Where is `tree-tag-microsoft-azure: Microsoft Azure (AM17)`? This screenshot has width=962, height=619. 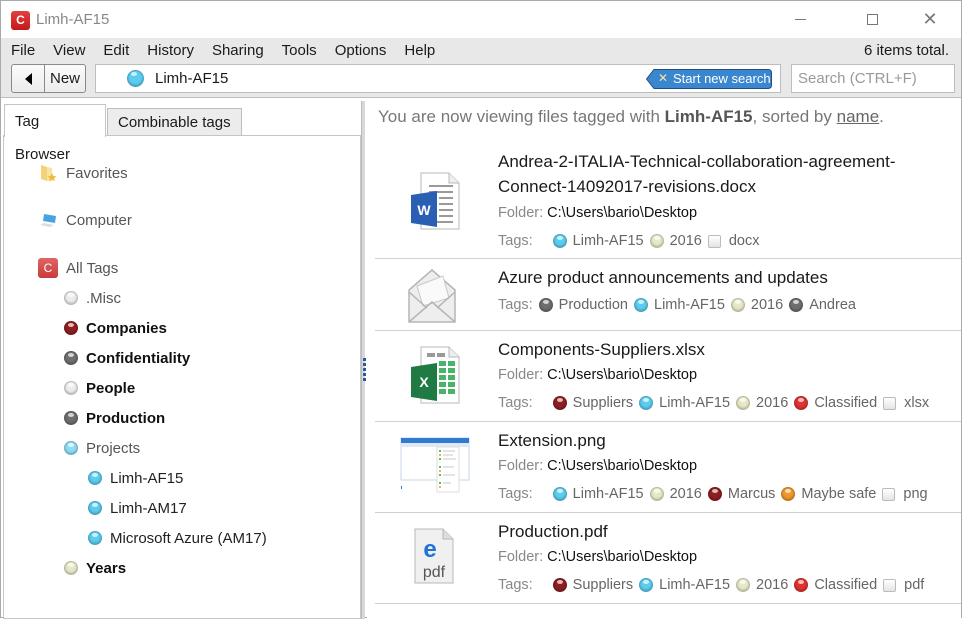
tree-tag-microsoft-azure: Microsoft Azure (AM17) is located at coordinates (177, 538).